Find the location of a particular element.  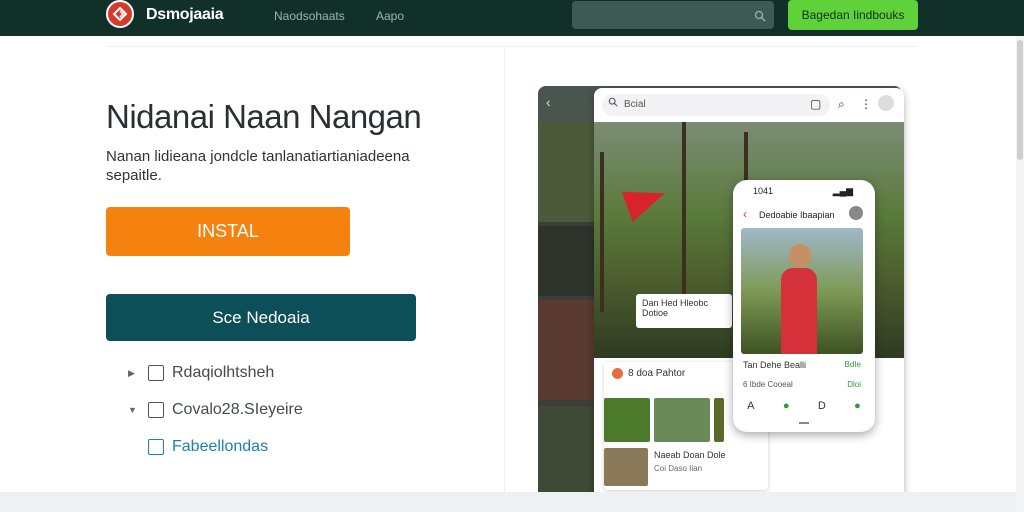

search-input is located at coordinates (673, 15).